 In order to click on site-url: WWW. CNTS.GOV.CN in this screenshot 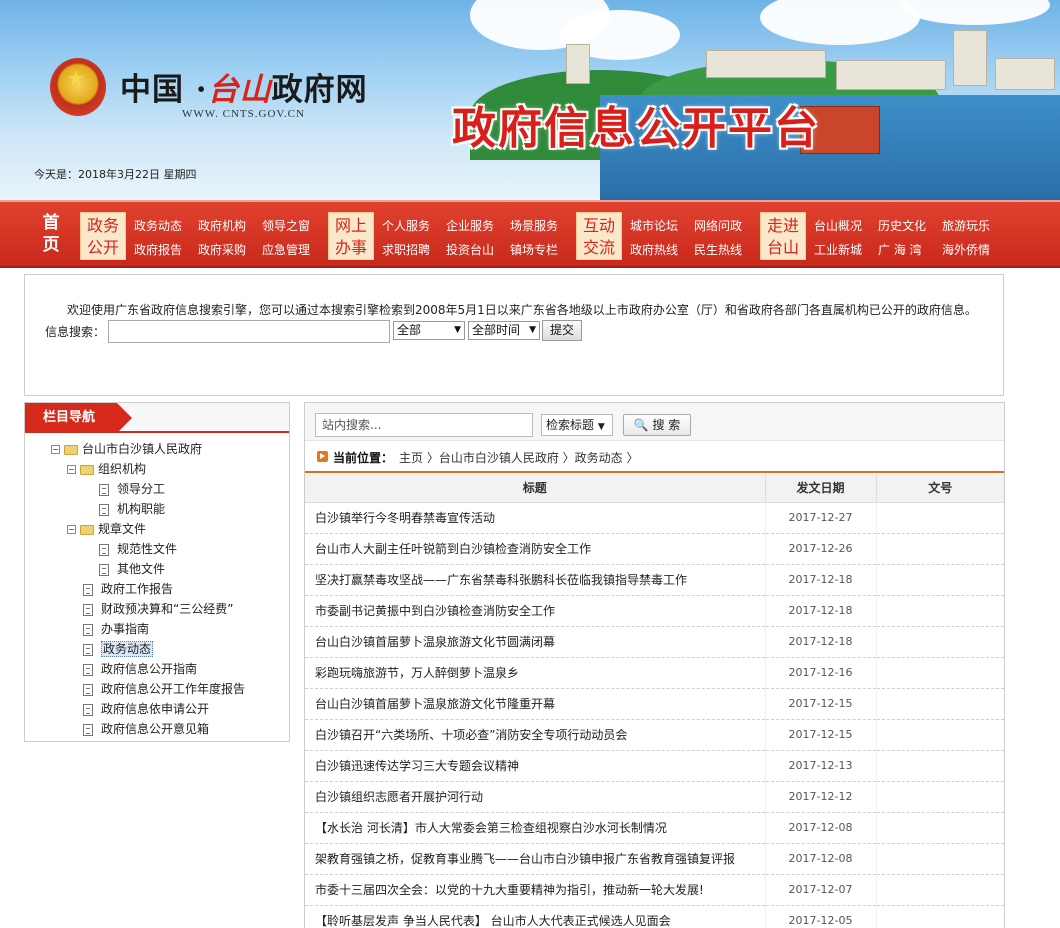, I will do `click(243, 114)`.